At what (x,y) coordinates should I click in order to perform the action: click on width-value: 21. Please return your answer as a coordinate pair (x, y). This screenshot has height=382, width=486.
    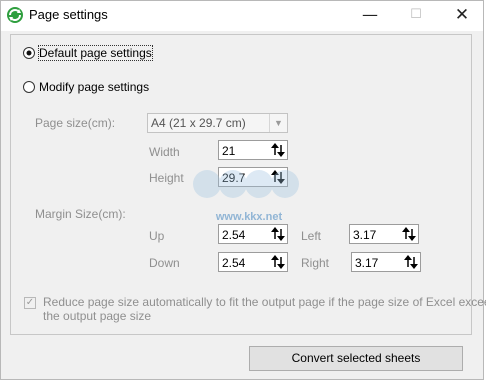
    Looking at the image, I should click on (229, 151).